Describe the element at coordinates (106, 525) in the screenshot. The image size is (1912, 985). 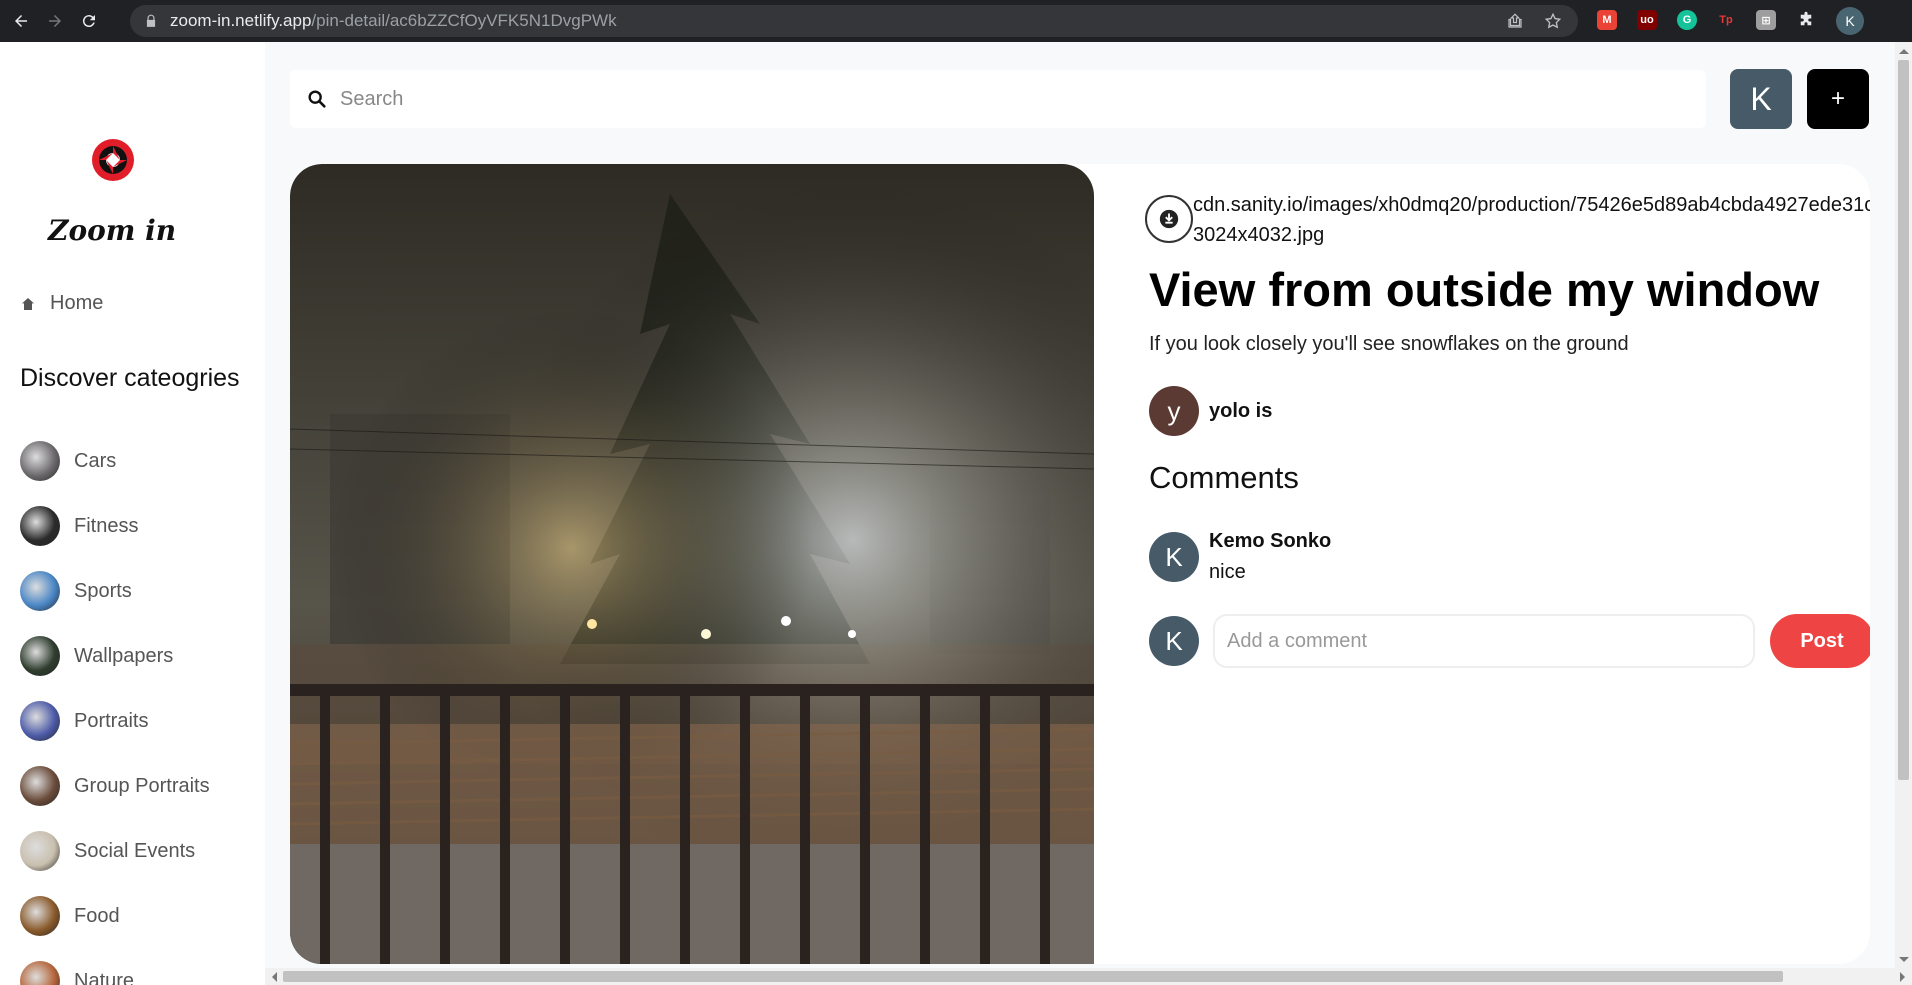
I see `sidebar-item-label: Fitness` at that location.